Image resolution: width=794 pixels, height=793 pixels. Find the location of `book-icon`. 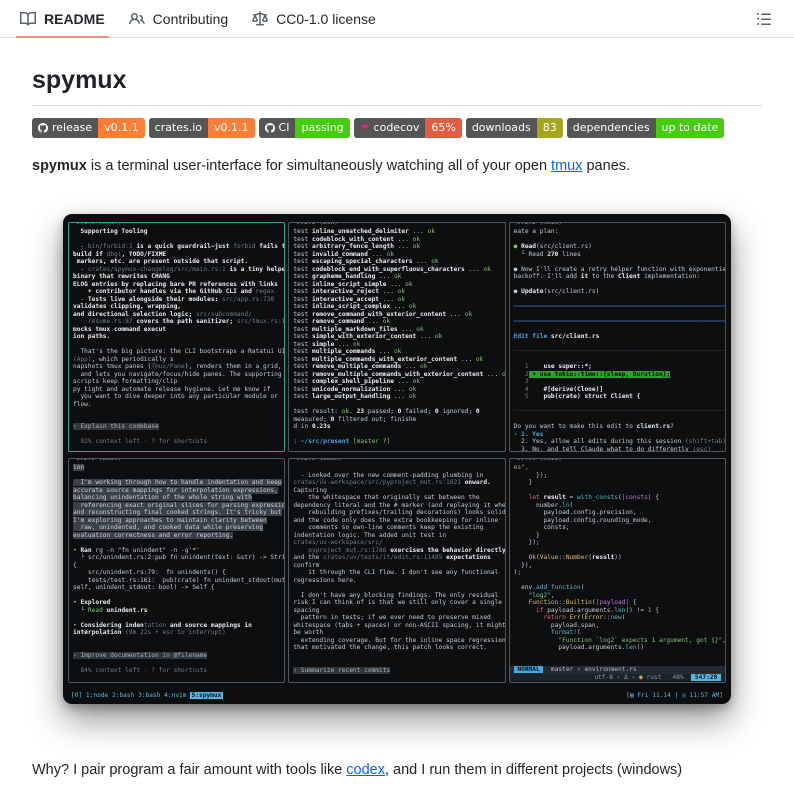

book-icon is located at coordinates (28, 18).